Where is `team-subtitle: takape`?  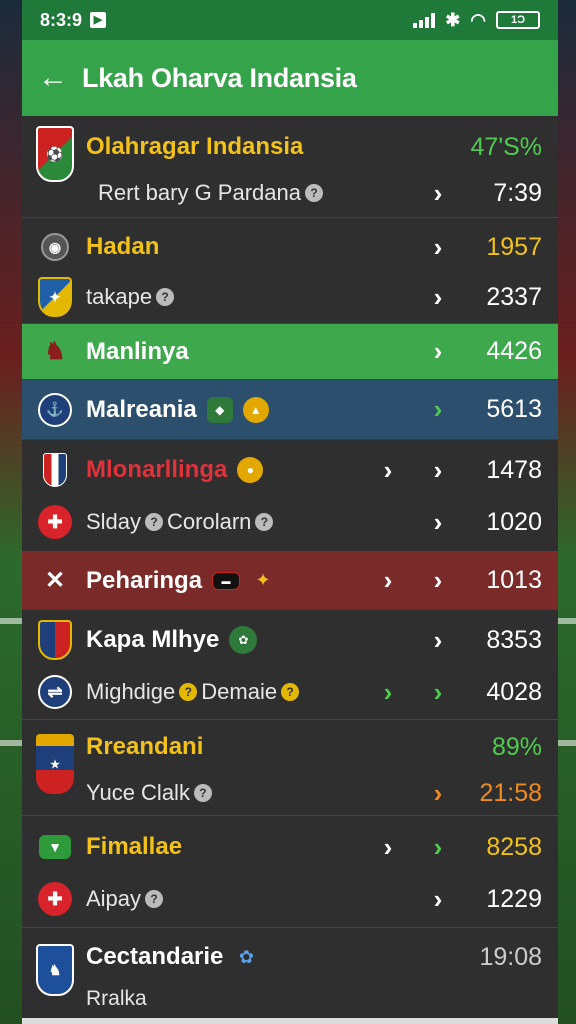 team-subtitle: takape is located at coordinates (119, 296).